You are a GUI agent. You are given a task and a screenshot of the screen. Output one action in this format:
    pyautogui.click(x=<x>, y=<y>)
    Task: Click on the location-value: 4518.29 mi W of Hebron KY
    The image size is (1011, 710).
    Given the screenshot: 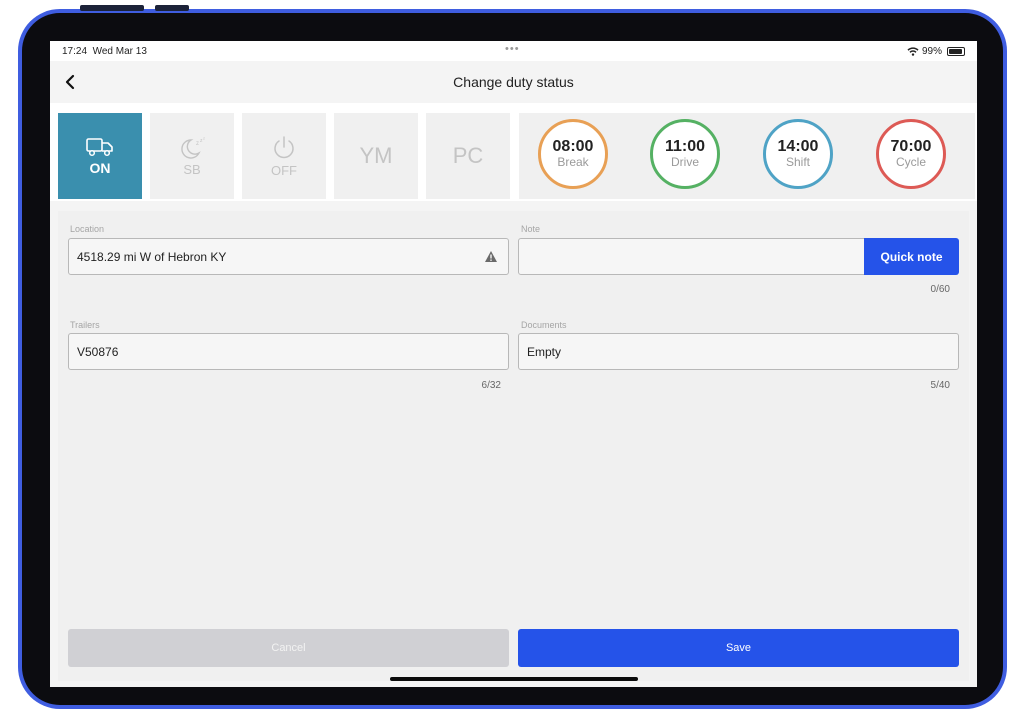 What is the action you would take?
    pyautogui.click(x=152, y=256)
    